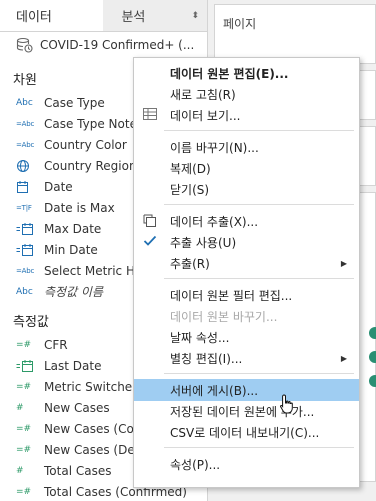 The width and height of the screenshot is (376, 501). What do you see at coordinates (246, 242) in the screenshot?
I see `menu-item: 추출 사용(U)` at bounding box center [246, 242].